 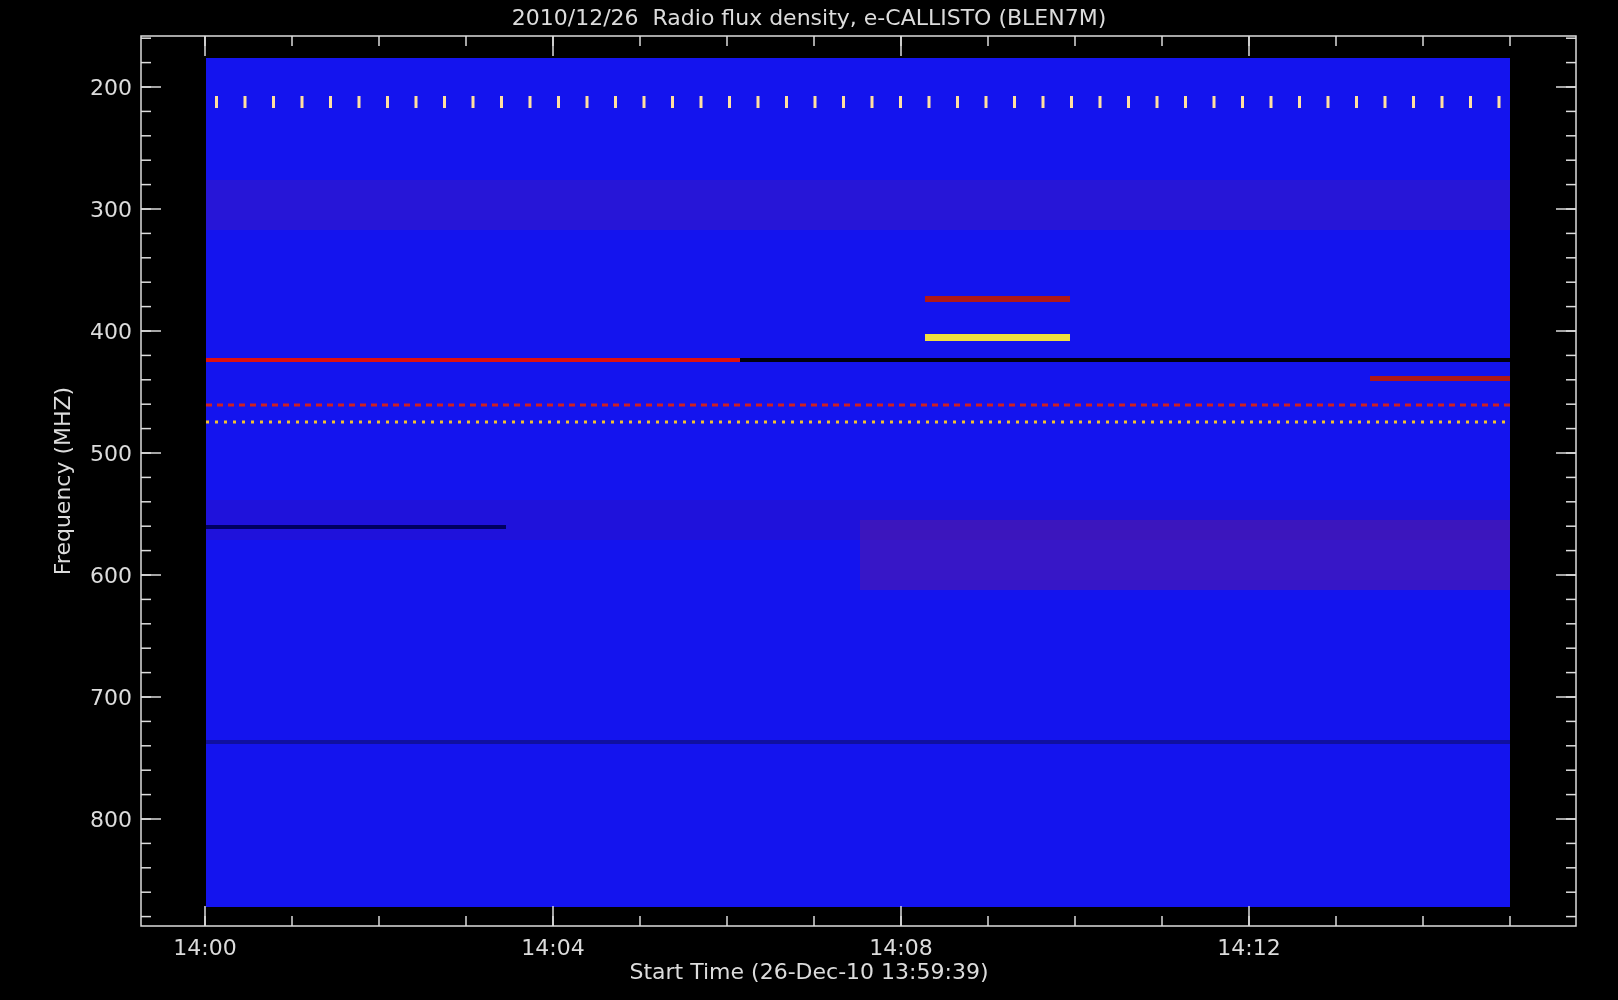 What do you see at coordinates (111, 331) in the screenshot?
I see `tick-label: 400` at bounding box center [111, 331].